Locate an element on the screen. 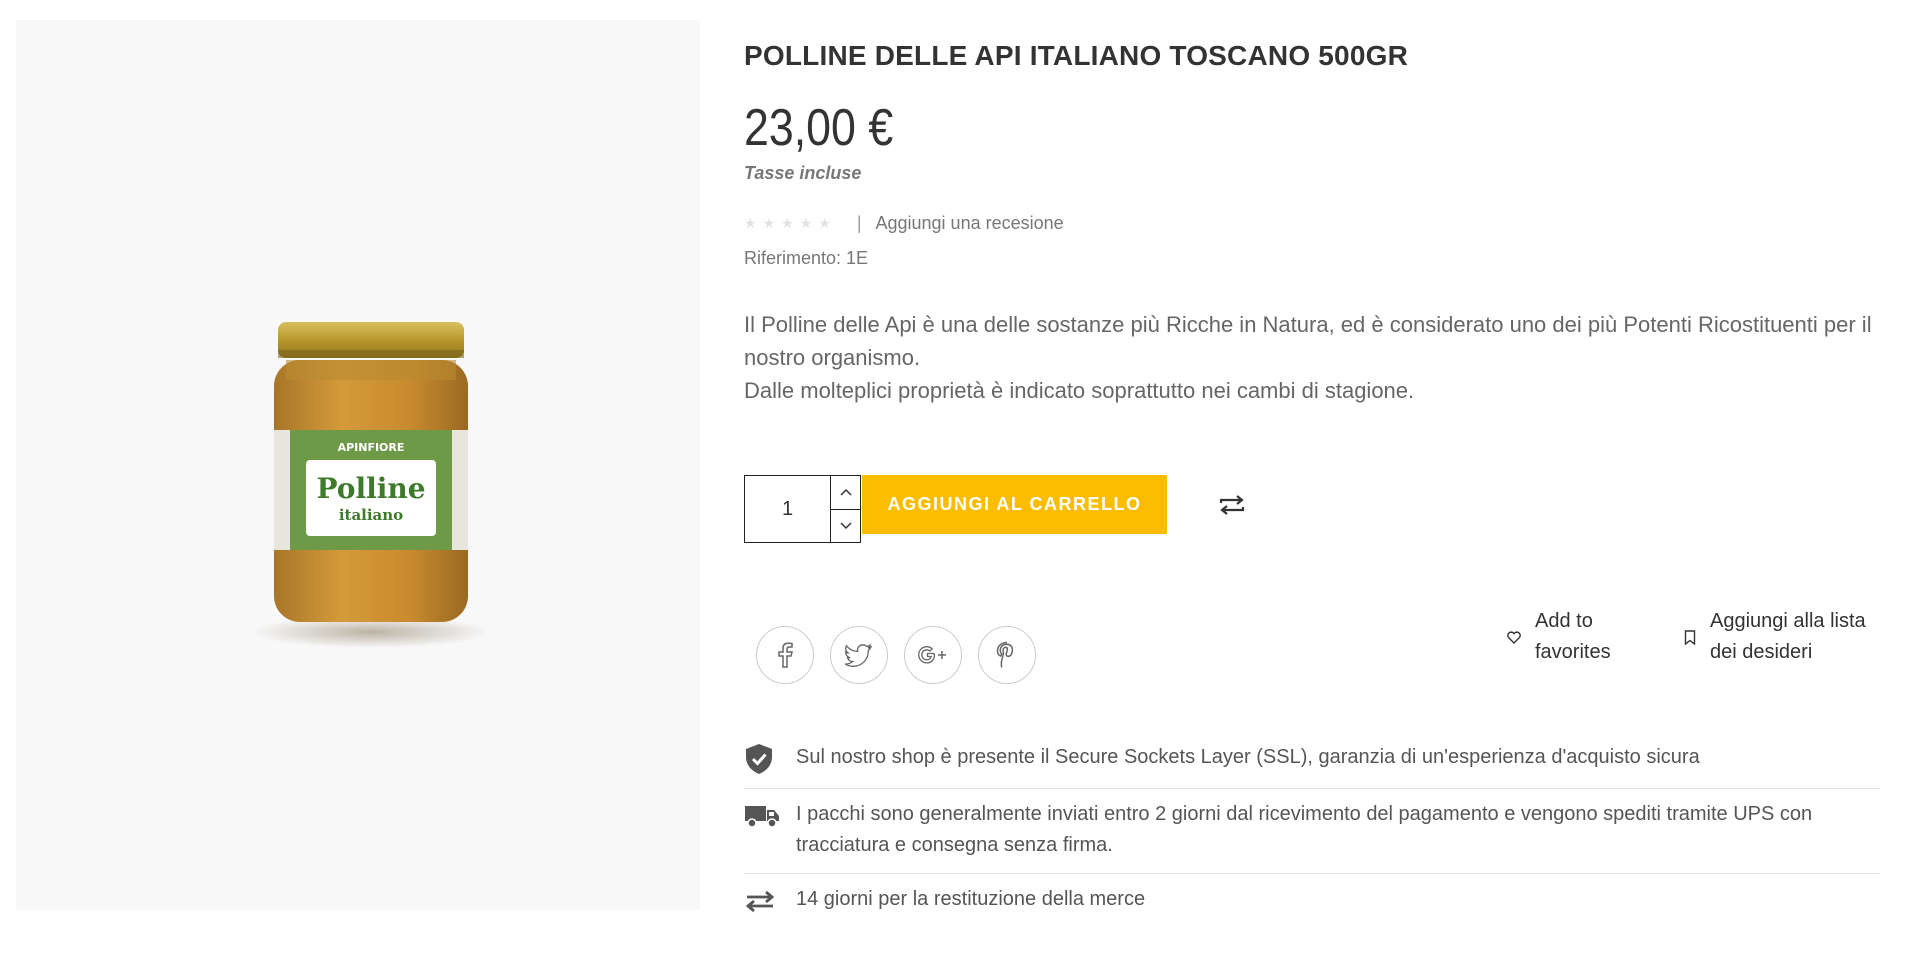 The height and width of the screenshot is (978, 1920). jar-brand-text: APINFIORE is located at coordinates (371, 447).